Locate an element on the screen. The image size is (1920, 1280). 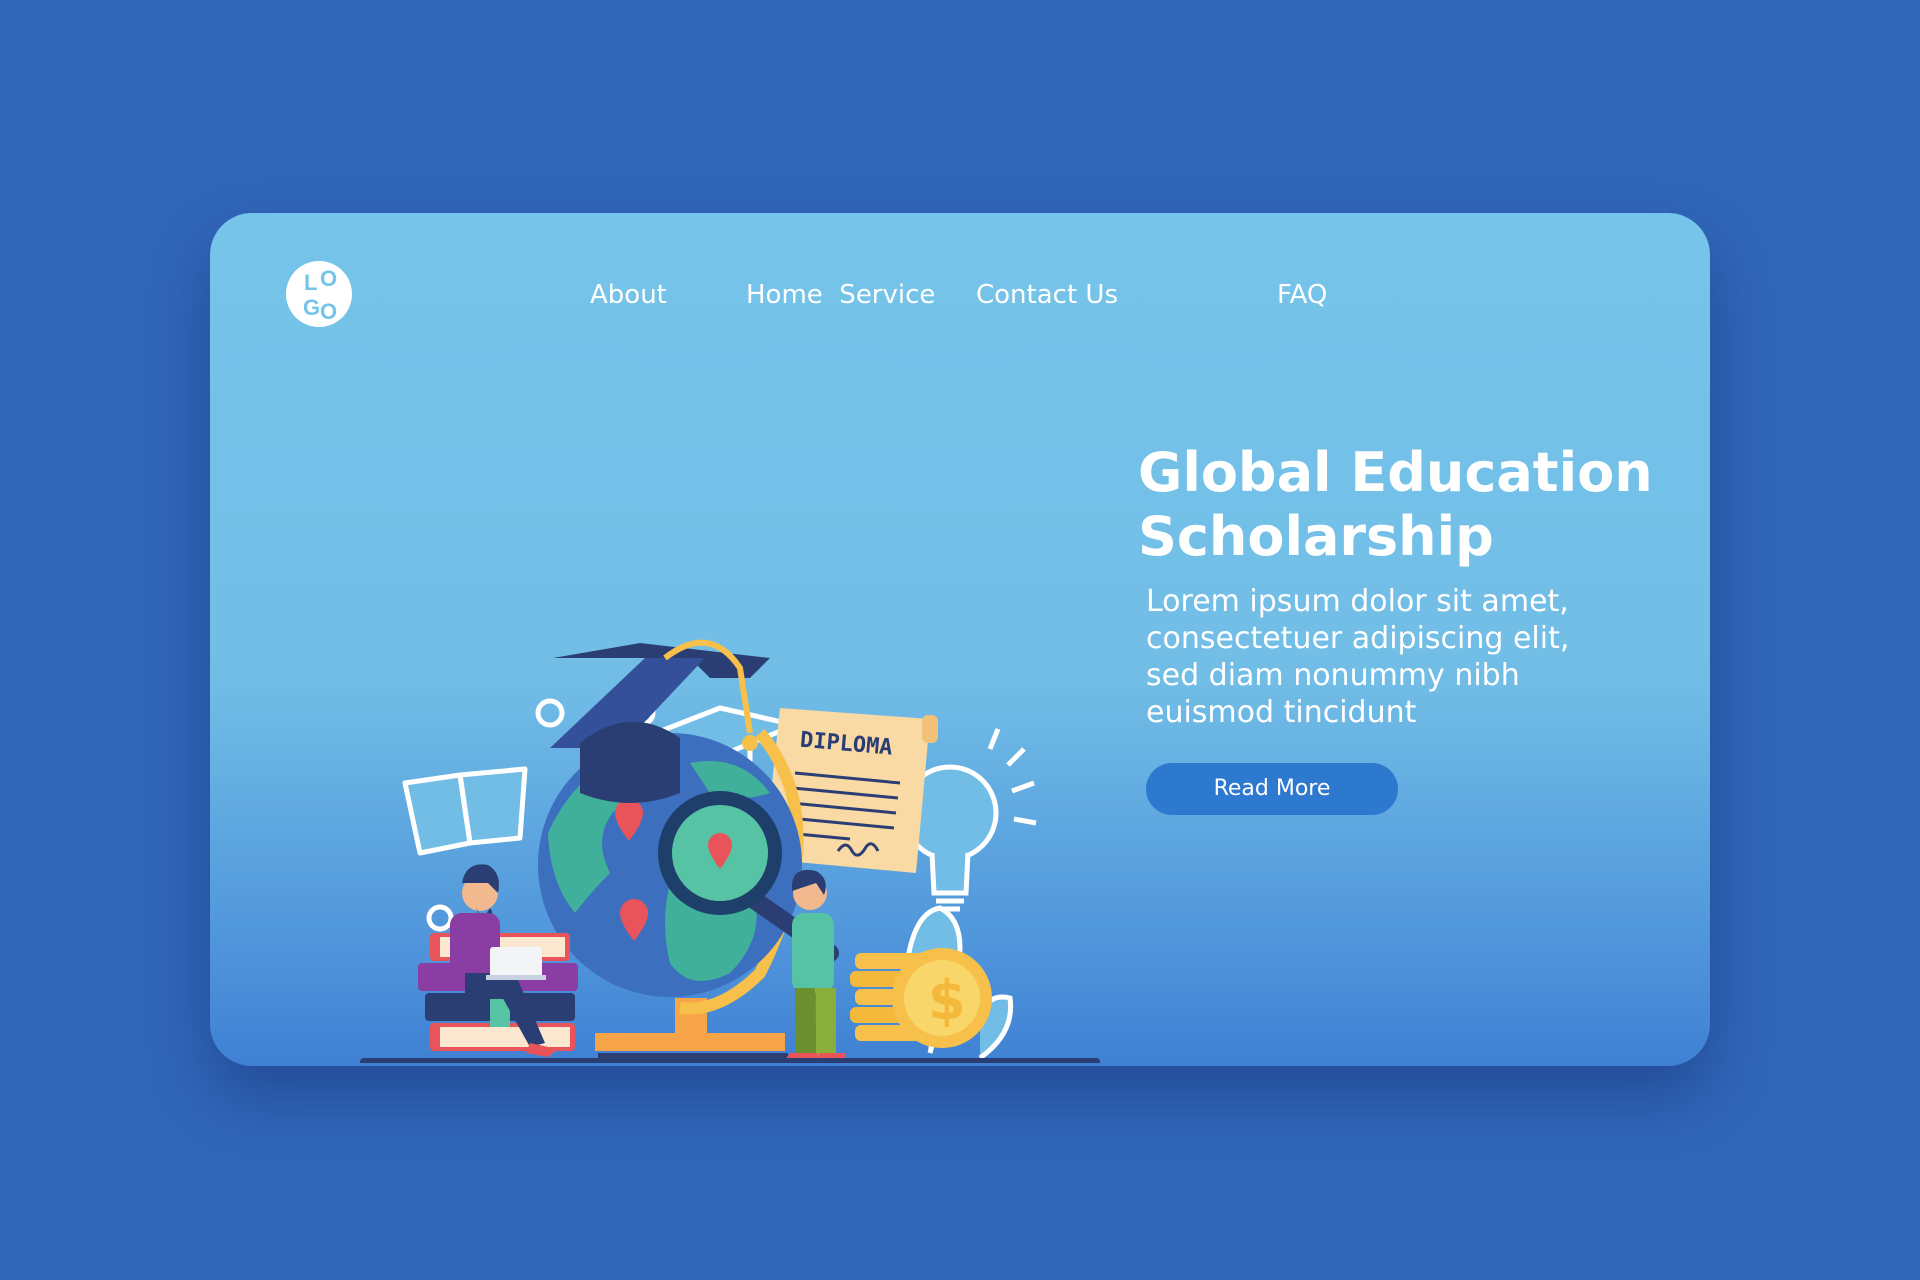
logo-letter: L is located at coordinates (310, 282).